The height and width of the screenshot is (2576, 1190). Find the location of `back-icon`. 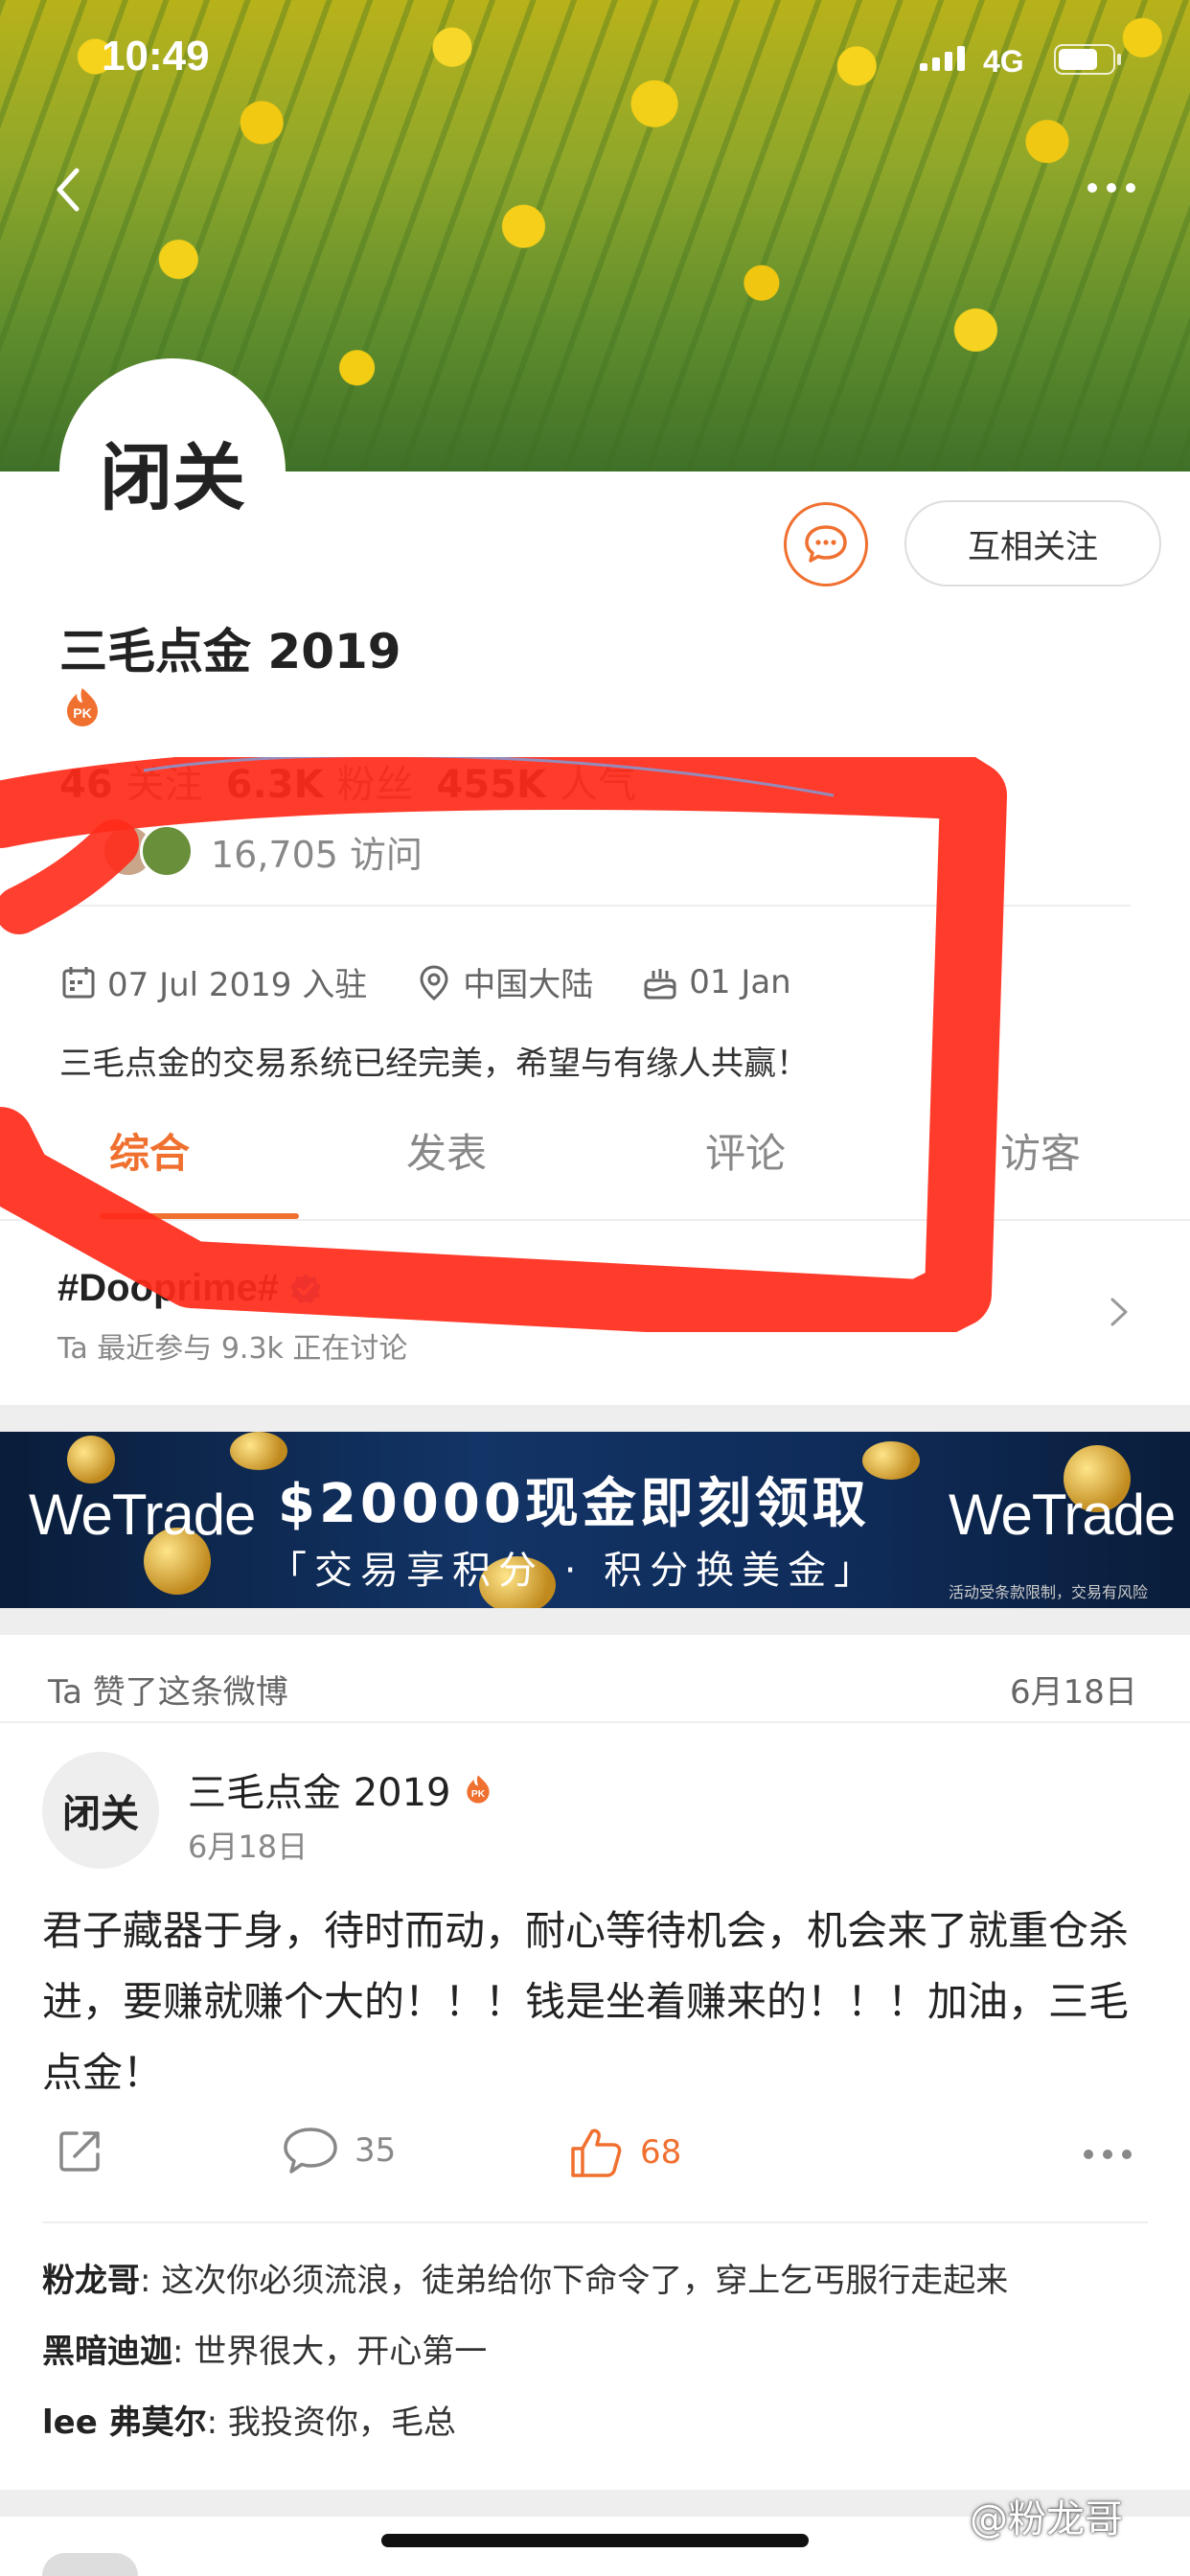

back-icon is located at coordinates (70, 189).